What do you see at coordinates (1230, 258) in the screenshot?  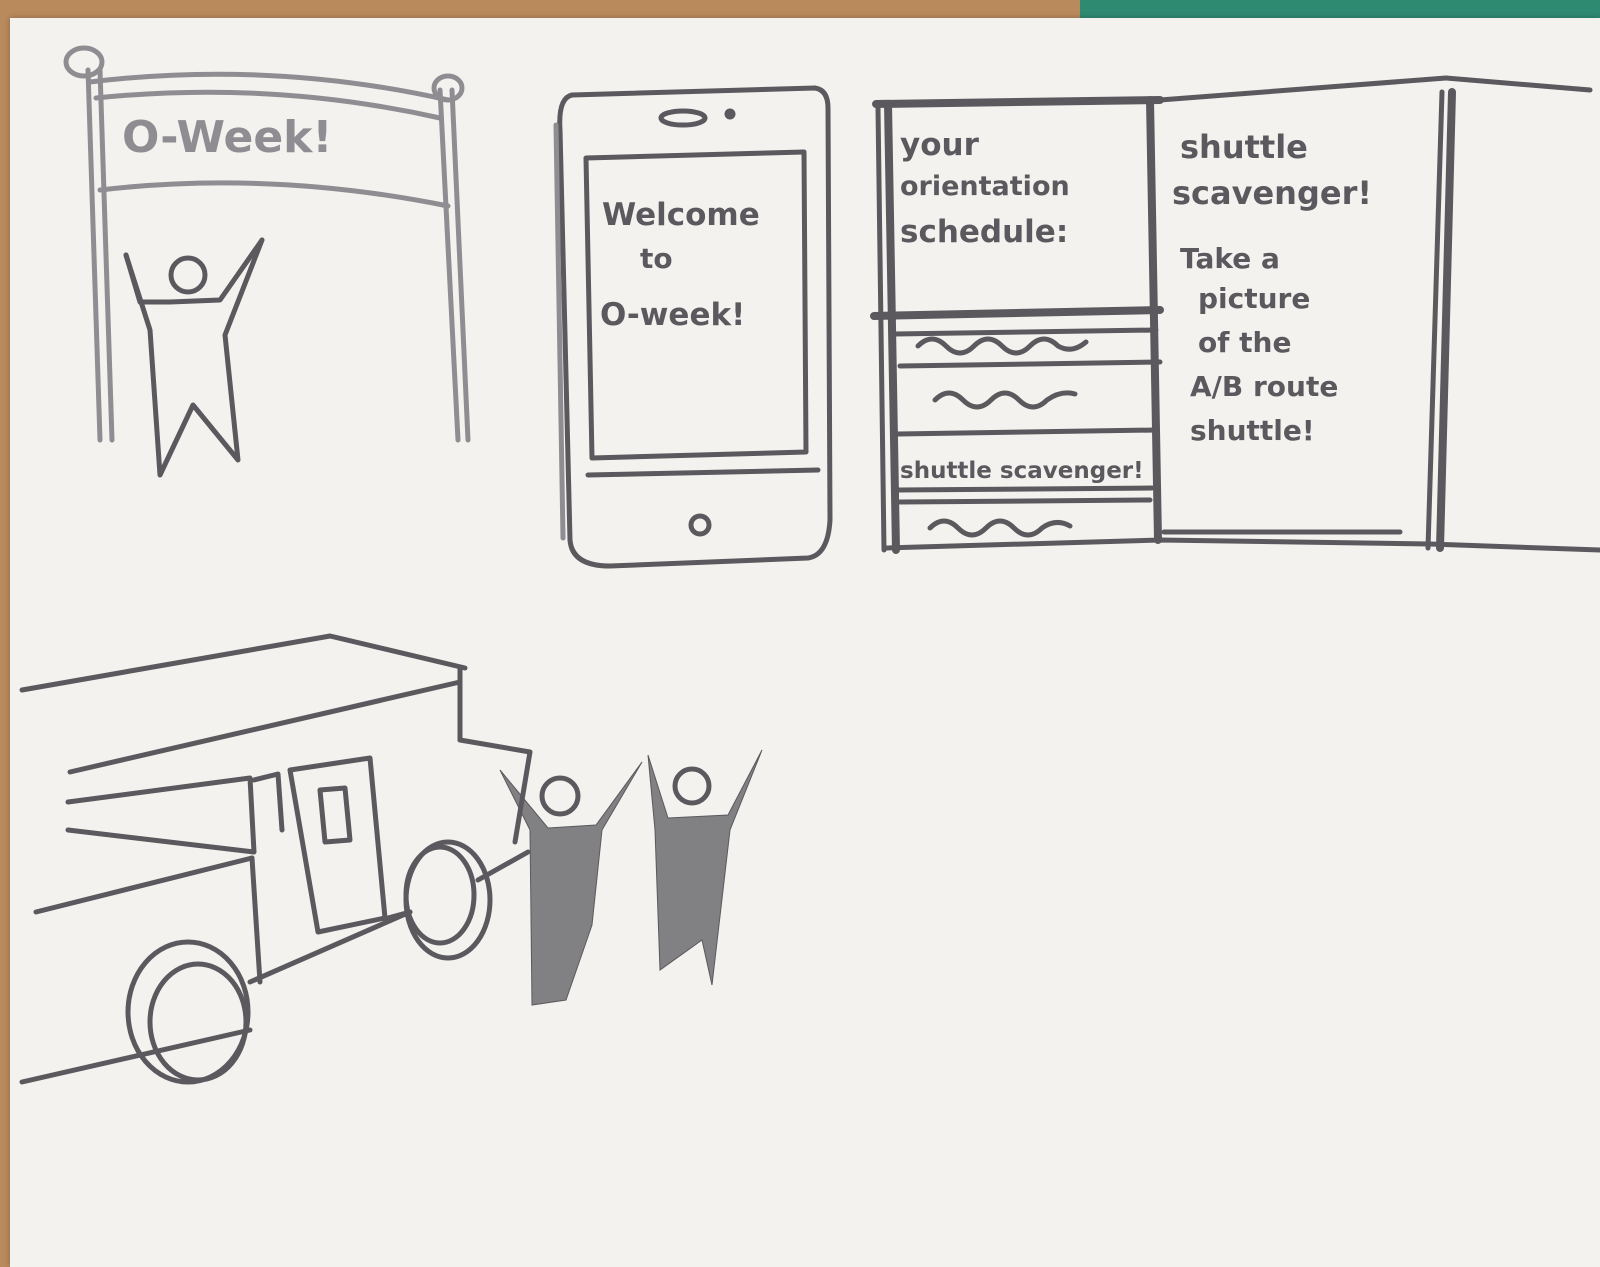 I see `scavenger-body-line-1: Take a` at bounding box center [1230, 258].